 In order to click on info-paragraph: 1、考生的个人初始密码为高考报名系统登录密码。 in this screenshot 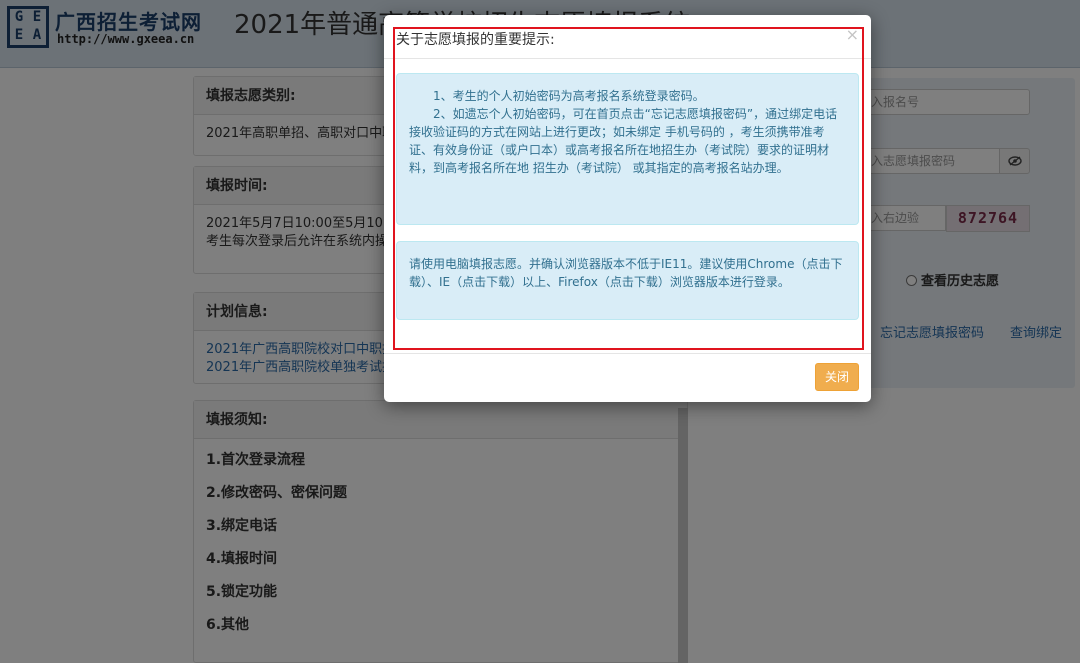, I will do `click(569, 96)`.